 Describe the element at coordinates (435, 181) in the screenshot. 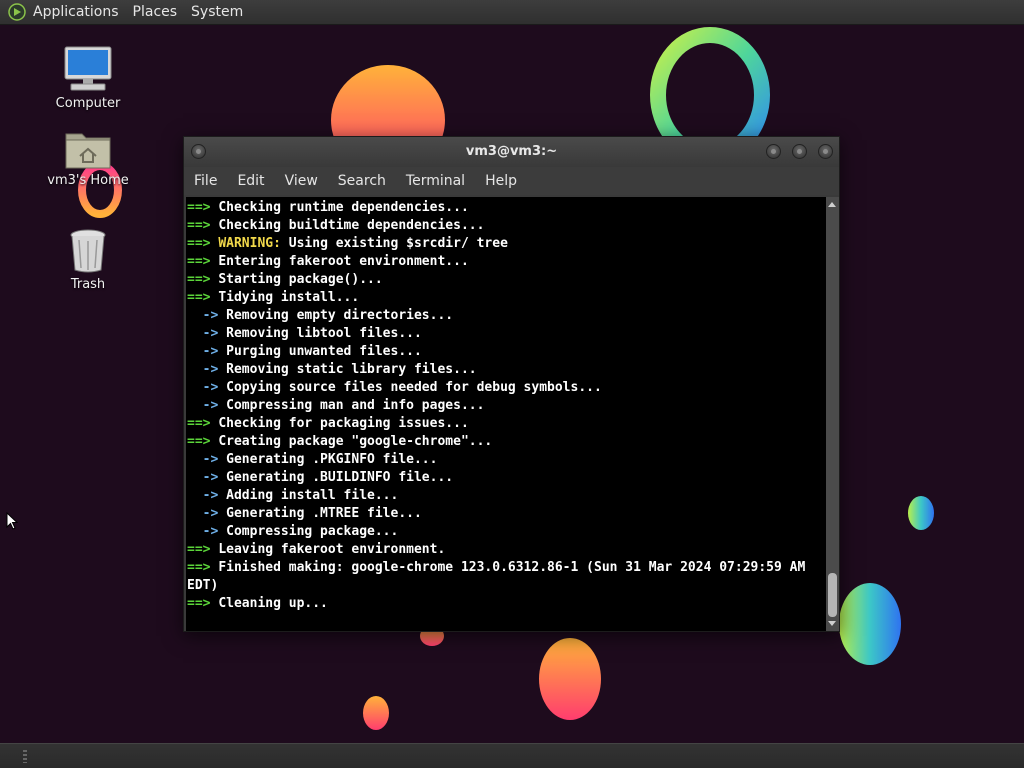

I see `menu-terminal: Terminal` at that location.